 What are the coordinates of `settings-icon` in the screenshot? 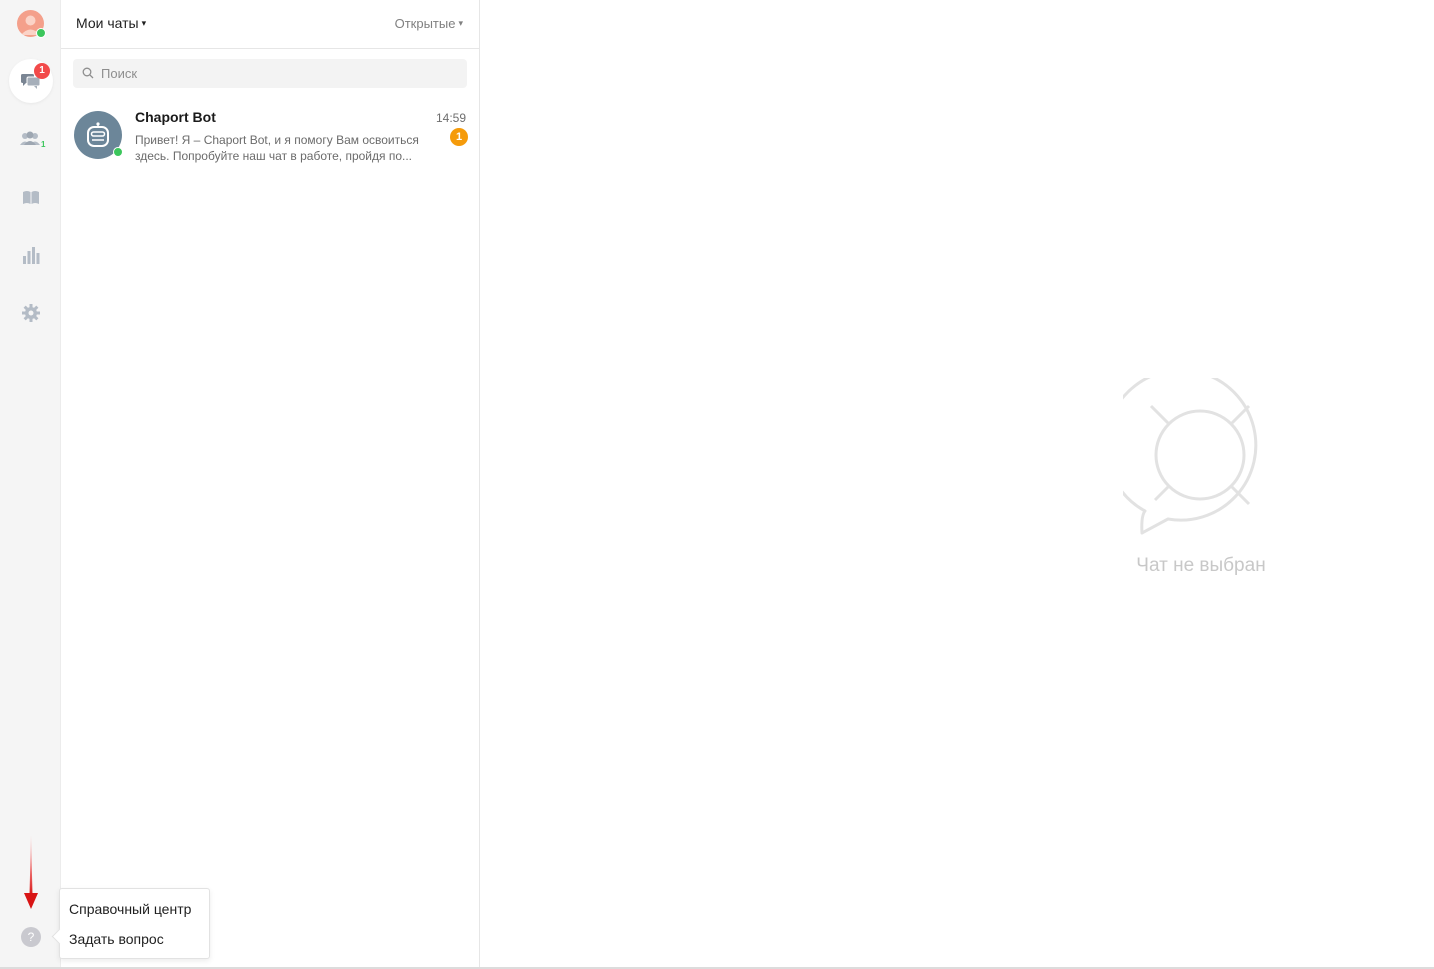 It's located at (31, 313).